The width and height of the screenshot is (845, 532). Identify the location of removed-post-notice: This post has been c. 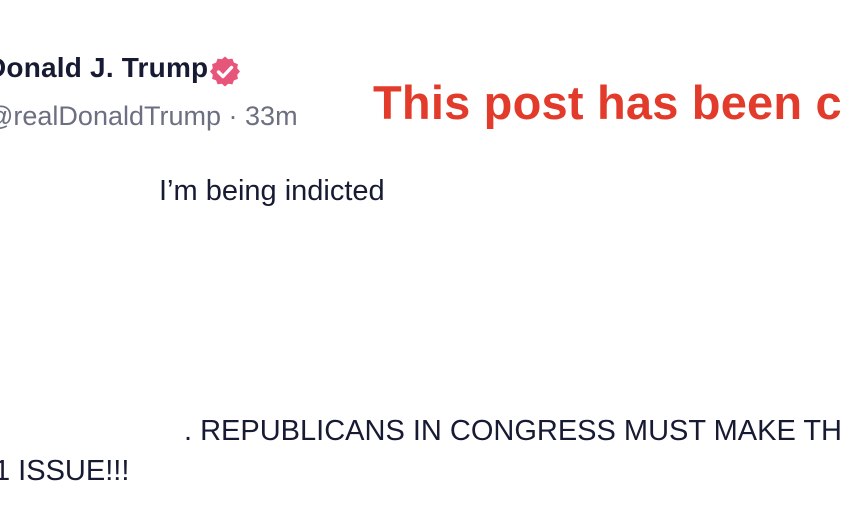
(607, 102).